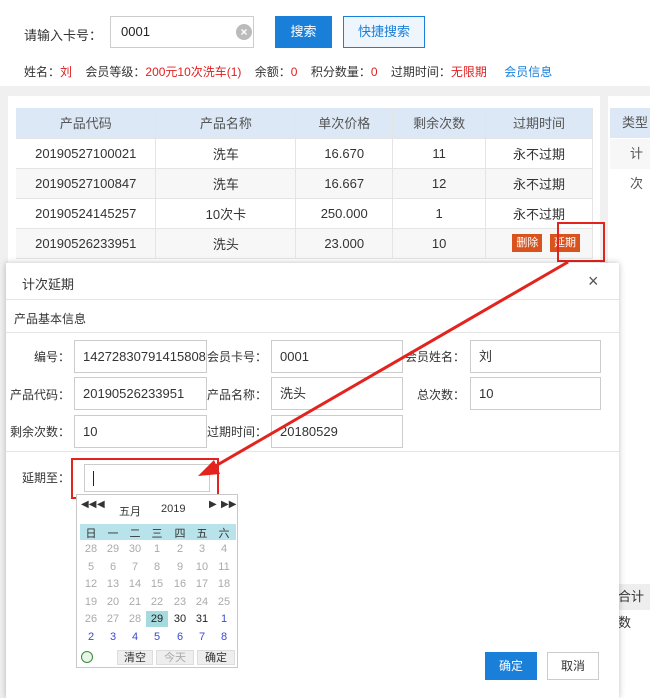 The height and width of the screenshot is (698, 650). I want to click on search-button: 搜索, so click(303, 32).